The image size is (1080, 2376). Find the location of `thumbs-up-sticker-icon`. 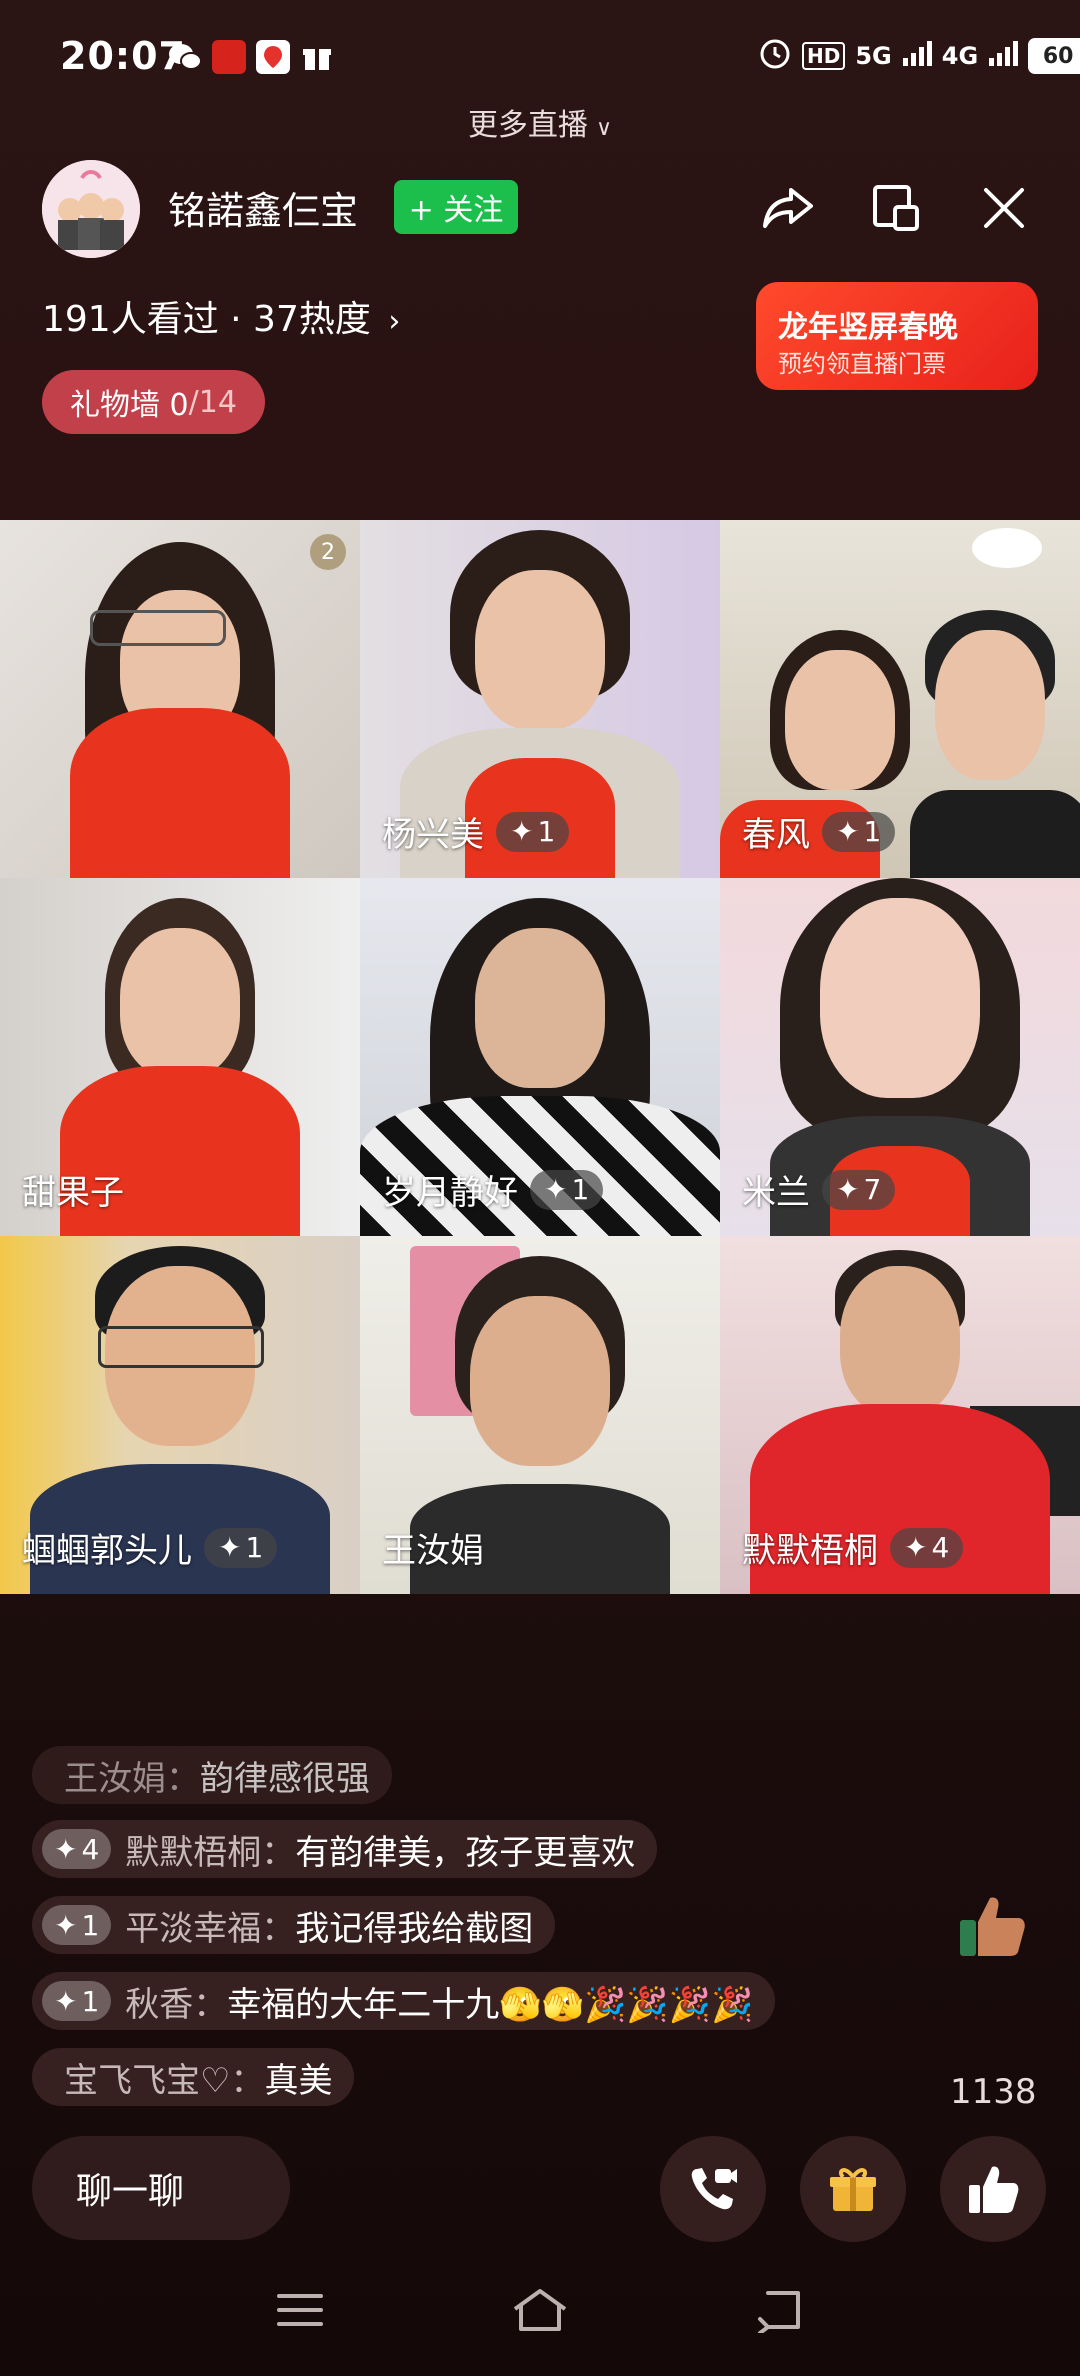

thumbs-up-sticker-icon is located at coordinates (992, 1928).